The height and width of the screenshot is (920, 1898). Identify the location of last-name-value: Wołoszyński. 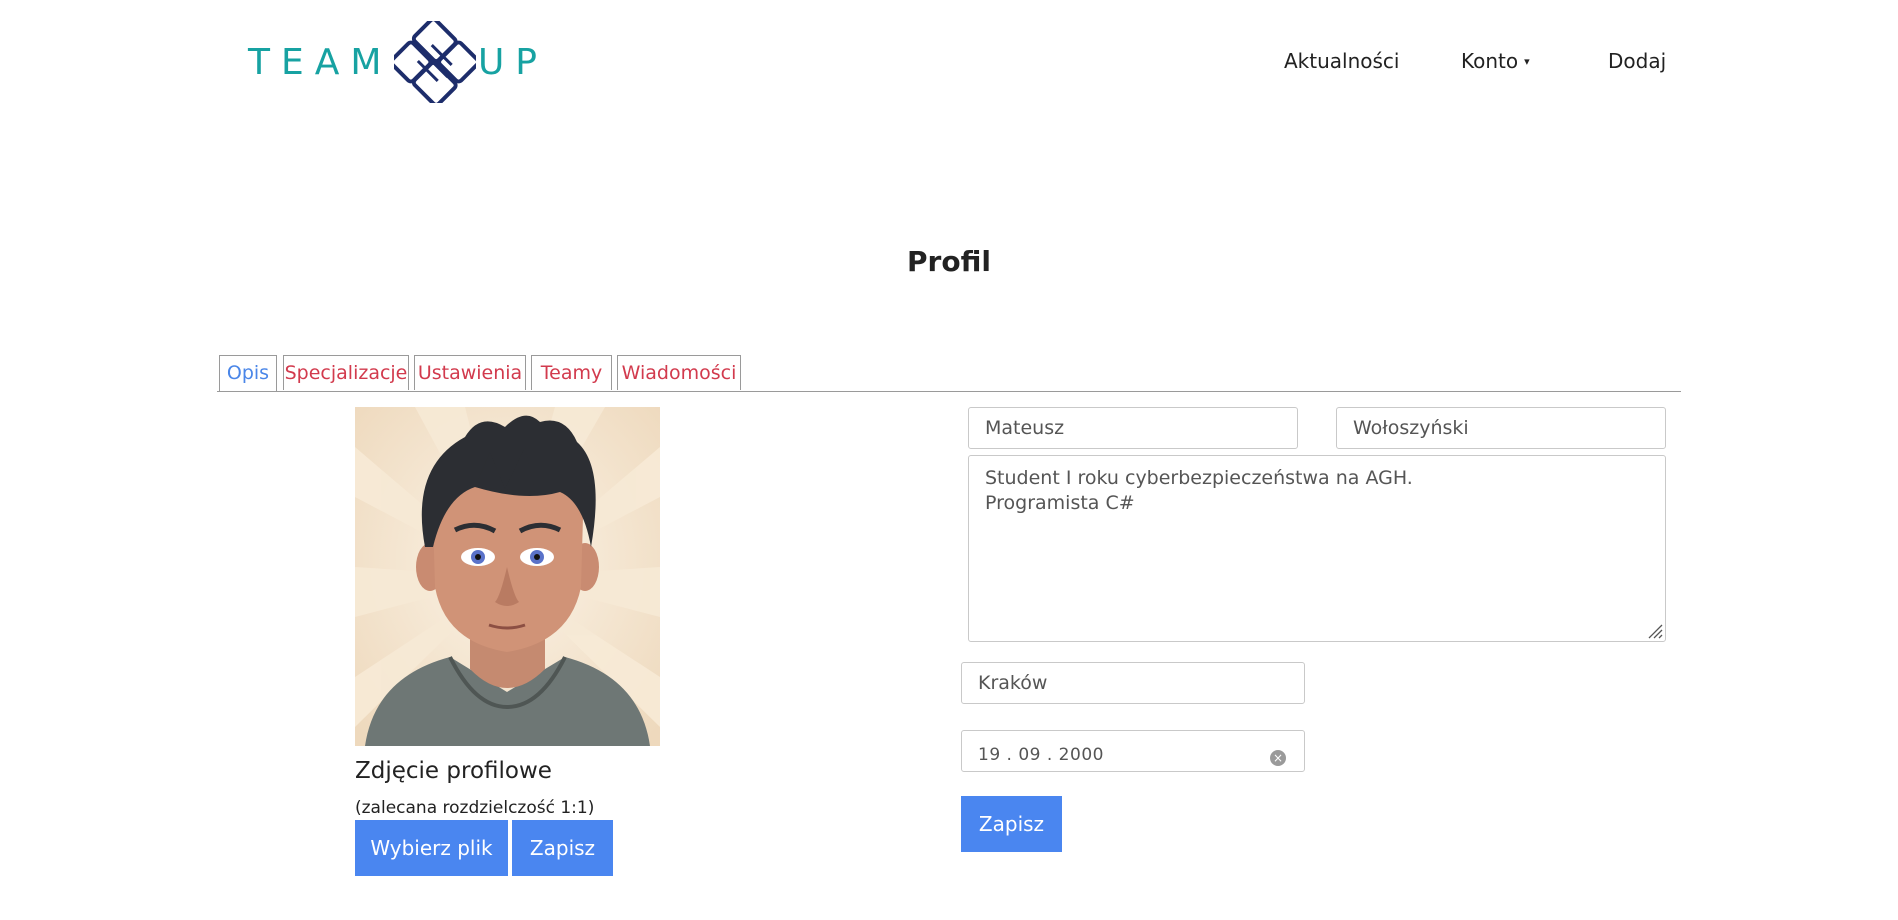
(1411, 428).